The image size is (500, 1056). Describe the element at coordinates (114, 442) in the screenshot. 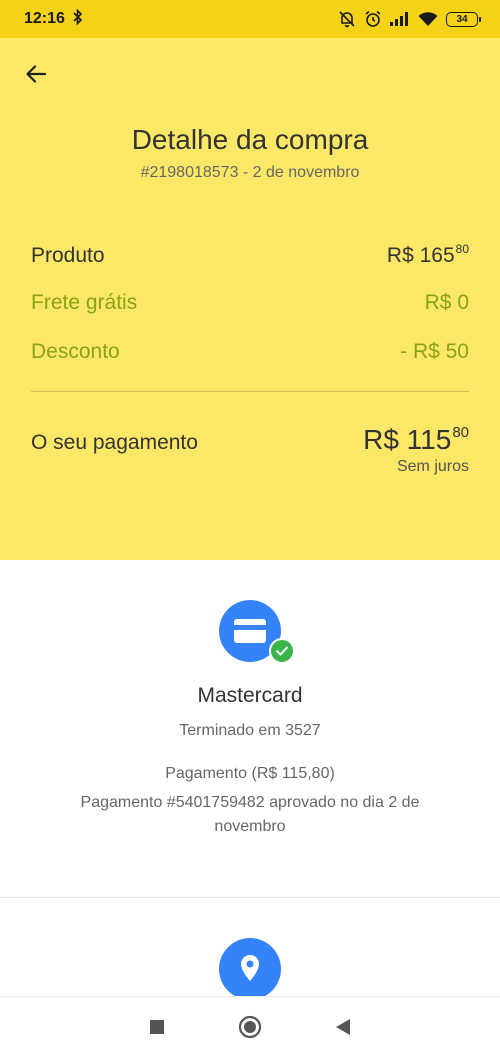

I see `total-label: O seu pagamento` at that location.